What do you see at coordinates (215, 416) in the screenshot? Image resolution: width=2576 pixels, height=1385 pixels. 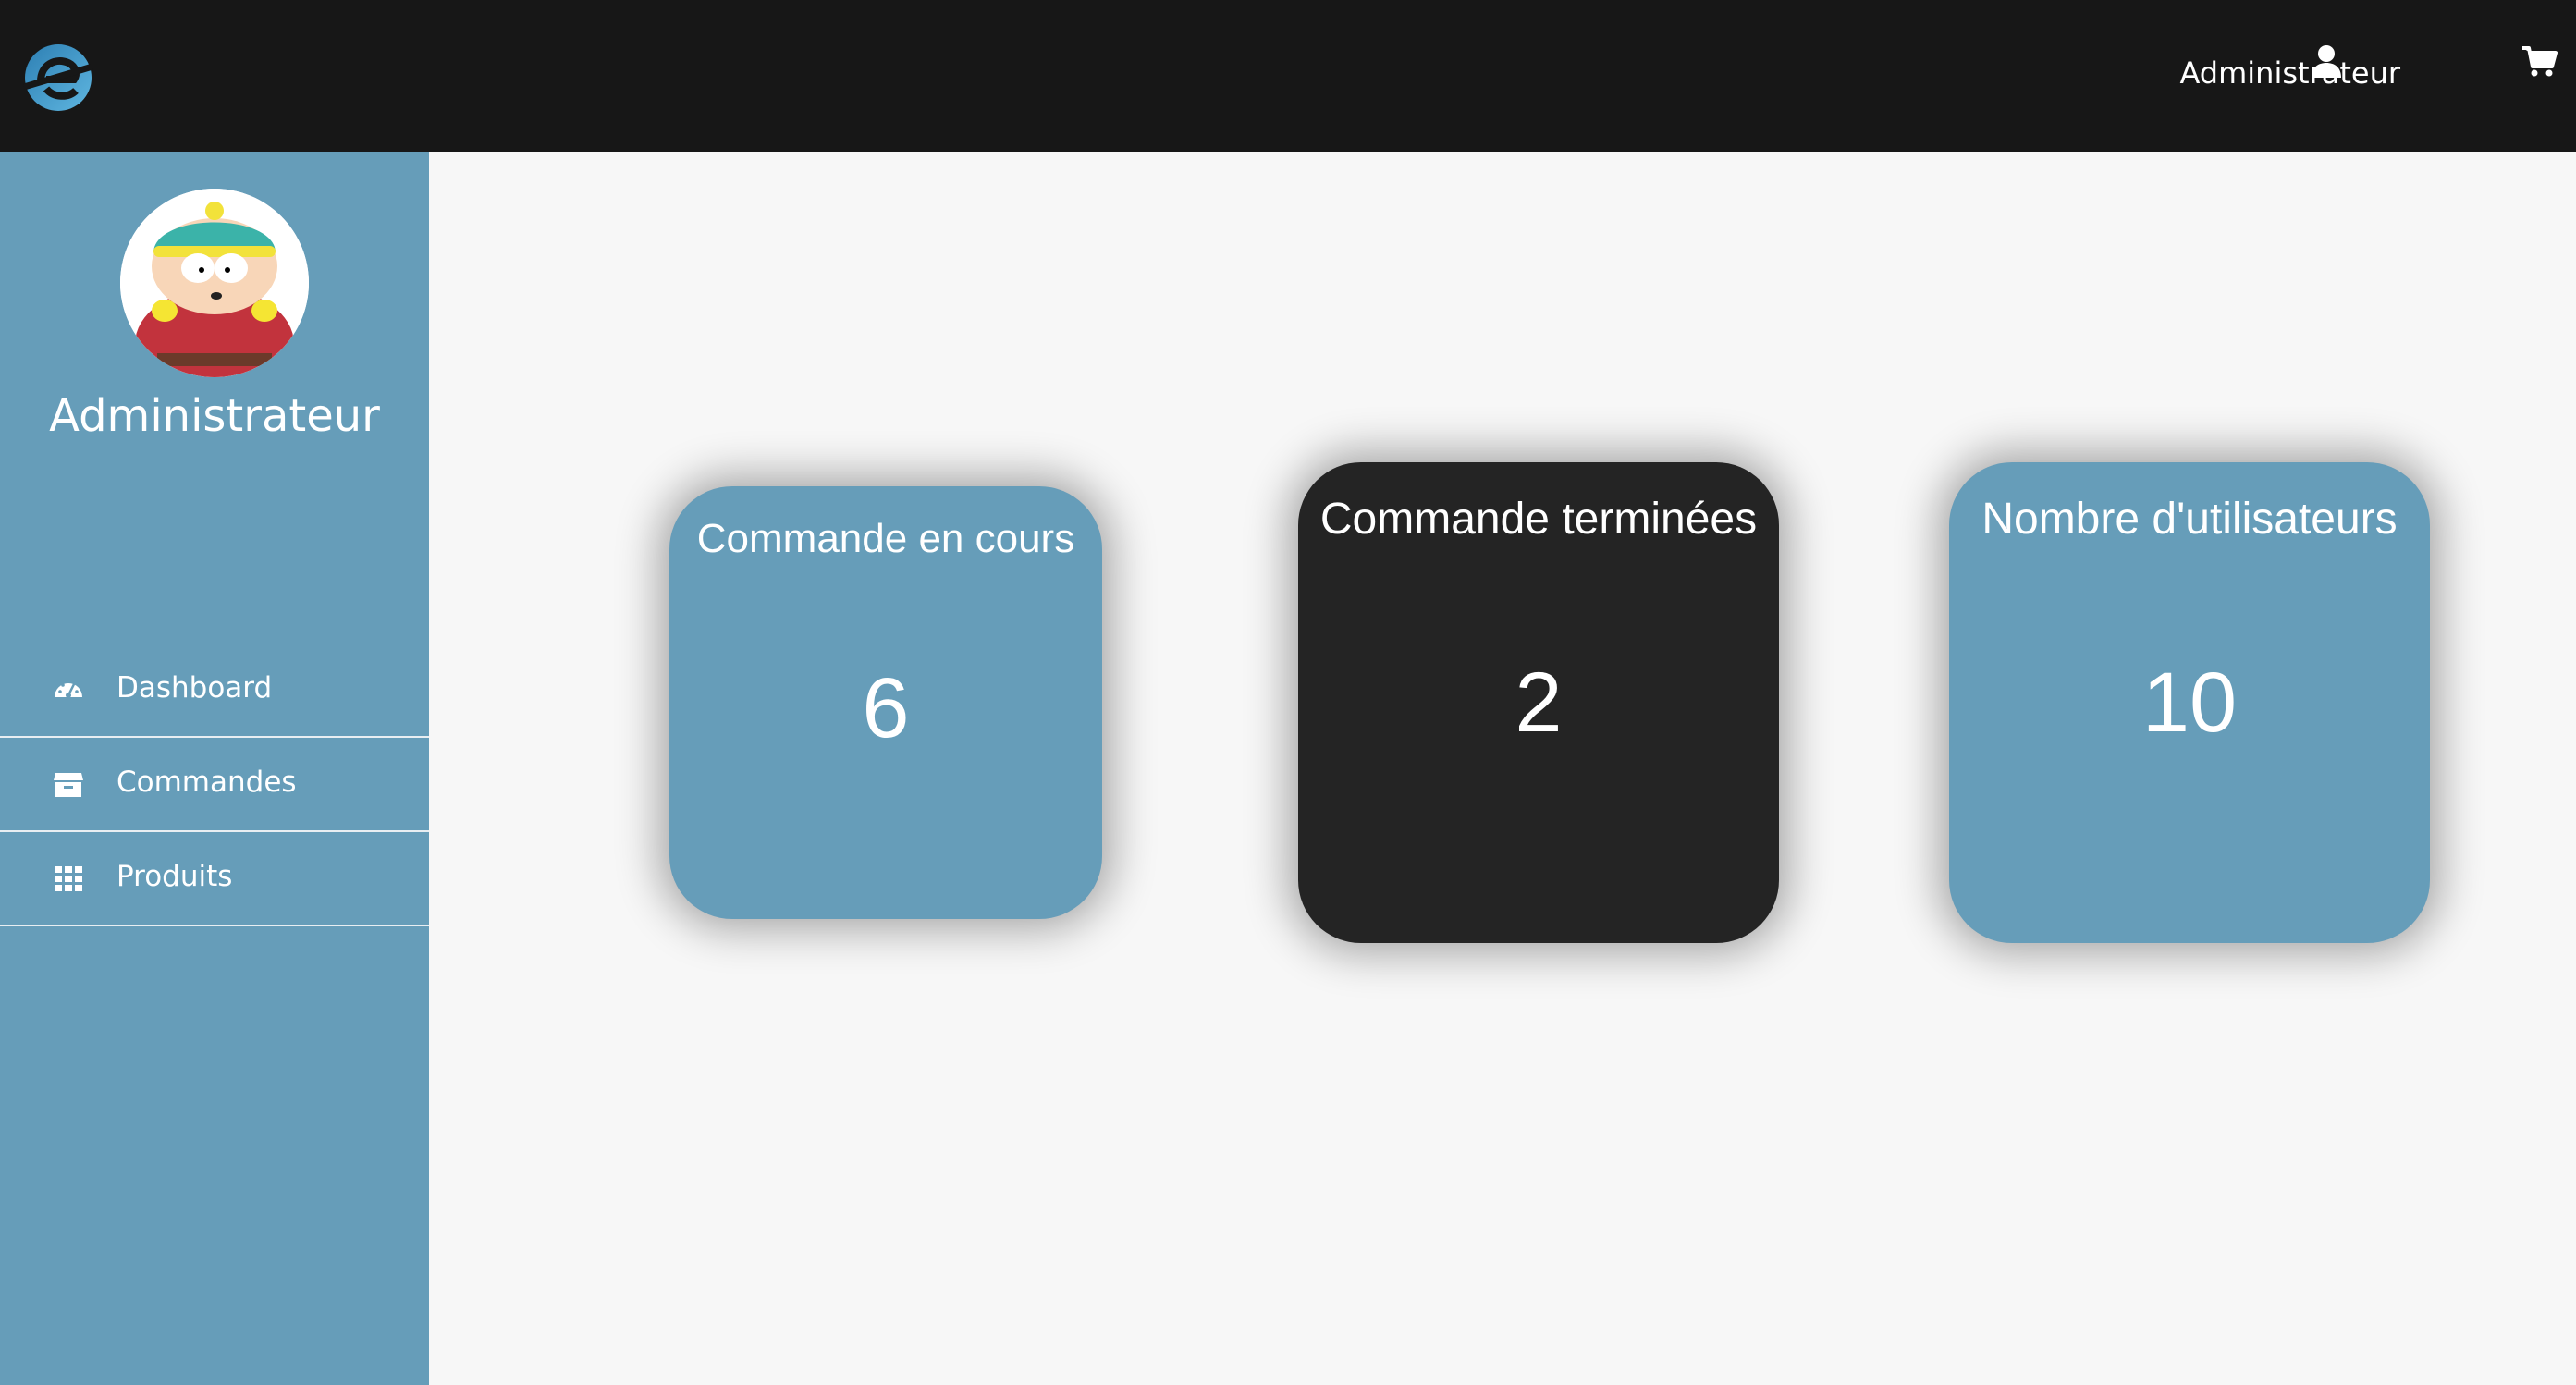 I see `sidebar-username: Administrateur` at bounding box center [215, 416].